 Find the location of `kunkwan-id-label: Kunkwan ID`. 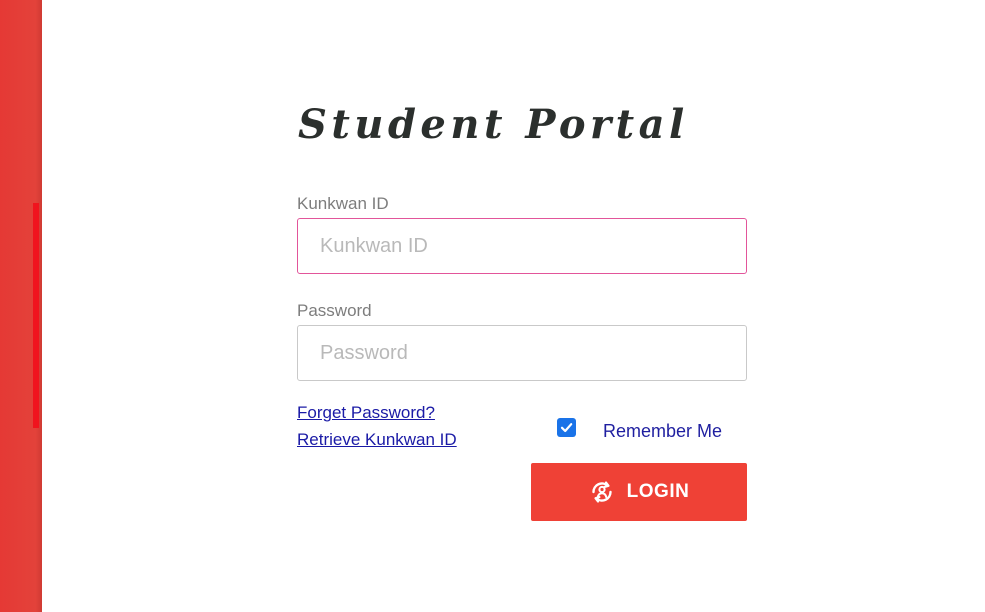

kunkwan-id-label: Kunkwan ID is located at coordinates (343, 203).